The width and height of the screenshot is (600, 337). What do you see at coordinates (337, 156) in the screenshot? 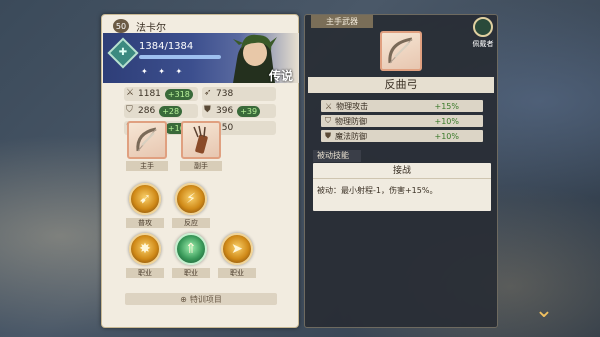
I see `passive-skill-header: 被动技能` at bounding box center [337, 156].